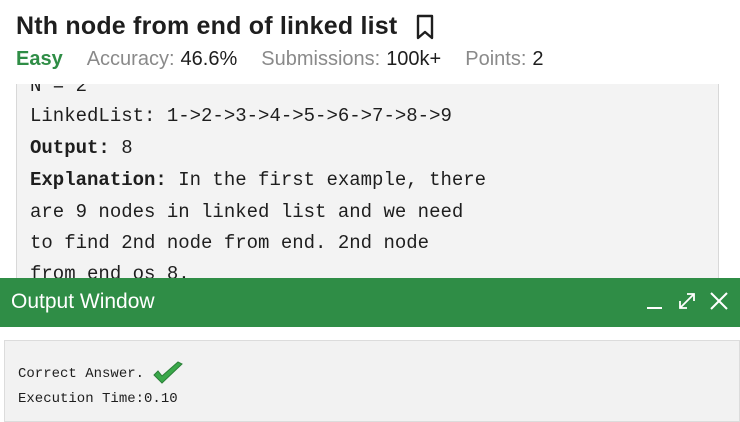 Image resolution: width=740 pixels, height=422 pixels. What do you see at coordinates (81, 374) in the screenshot?
I see `result-text: Correct Answer.` at bounding box center [81, 374].